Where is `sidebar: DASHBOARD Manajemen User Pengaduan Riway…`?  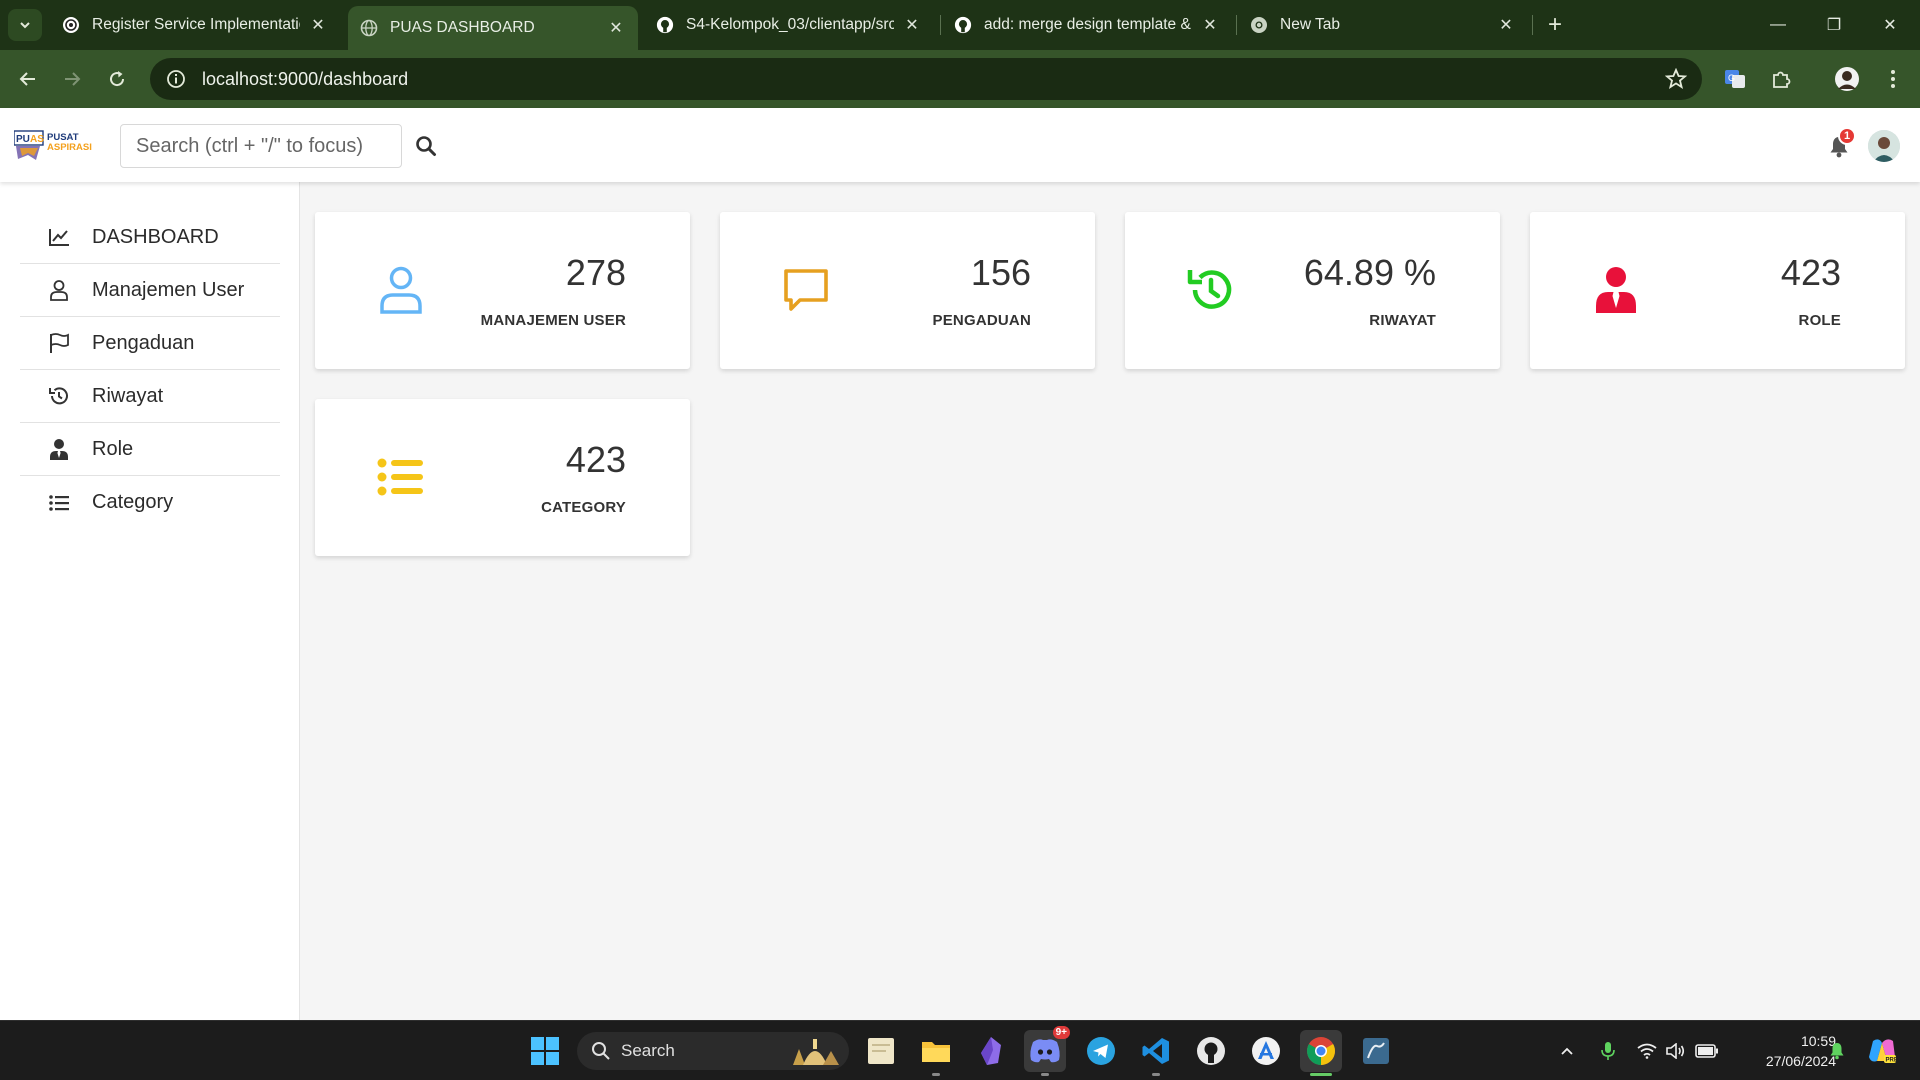 sidebar: DASHBOARD Manajemen User Pengaduan Riway… is located at coordinates (150, 601).